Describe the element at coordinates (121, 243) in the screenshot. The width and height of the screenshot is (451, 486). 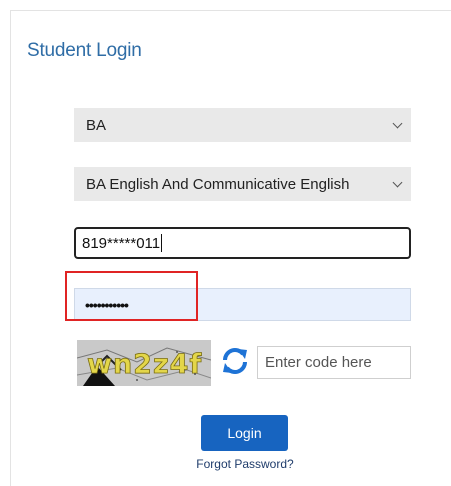
I see `mobile-input-value: 819*****011` at that location.